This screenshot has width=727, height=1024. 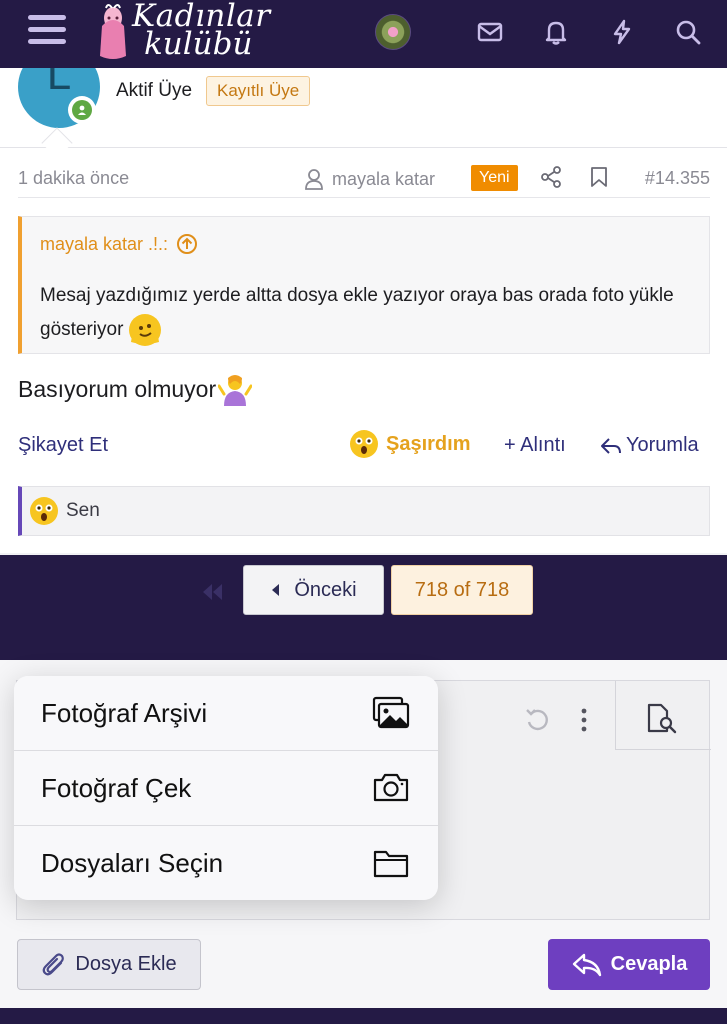 What do you see at coordinates (83, 510) in the screenshot?
I see `reactions-summary-text: Sen` at bounding box center [83, 510].